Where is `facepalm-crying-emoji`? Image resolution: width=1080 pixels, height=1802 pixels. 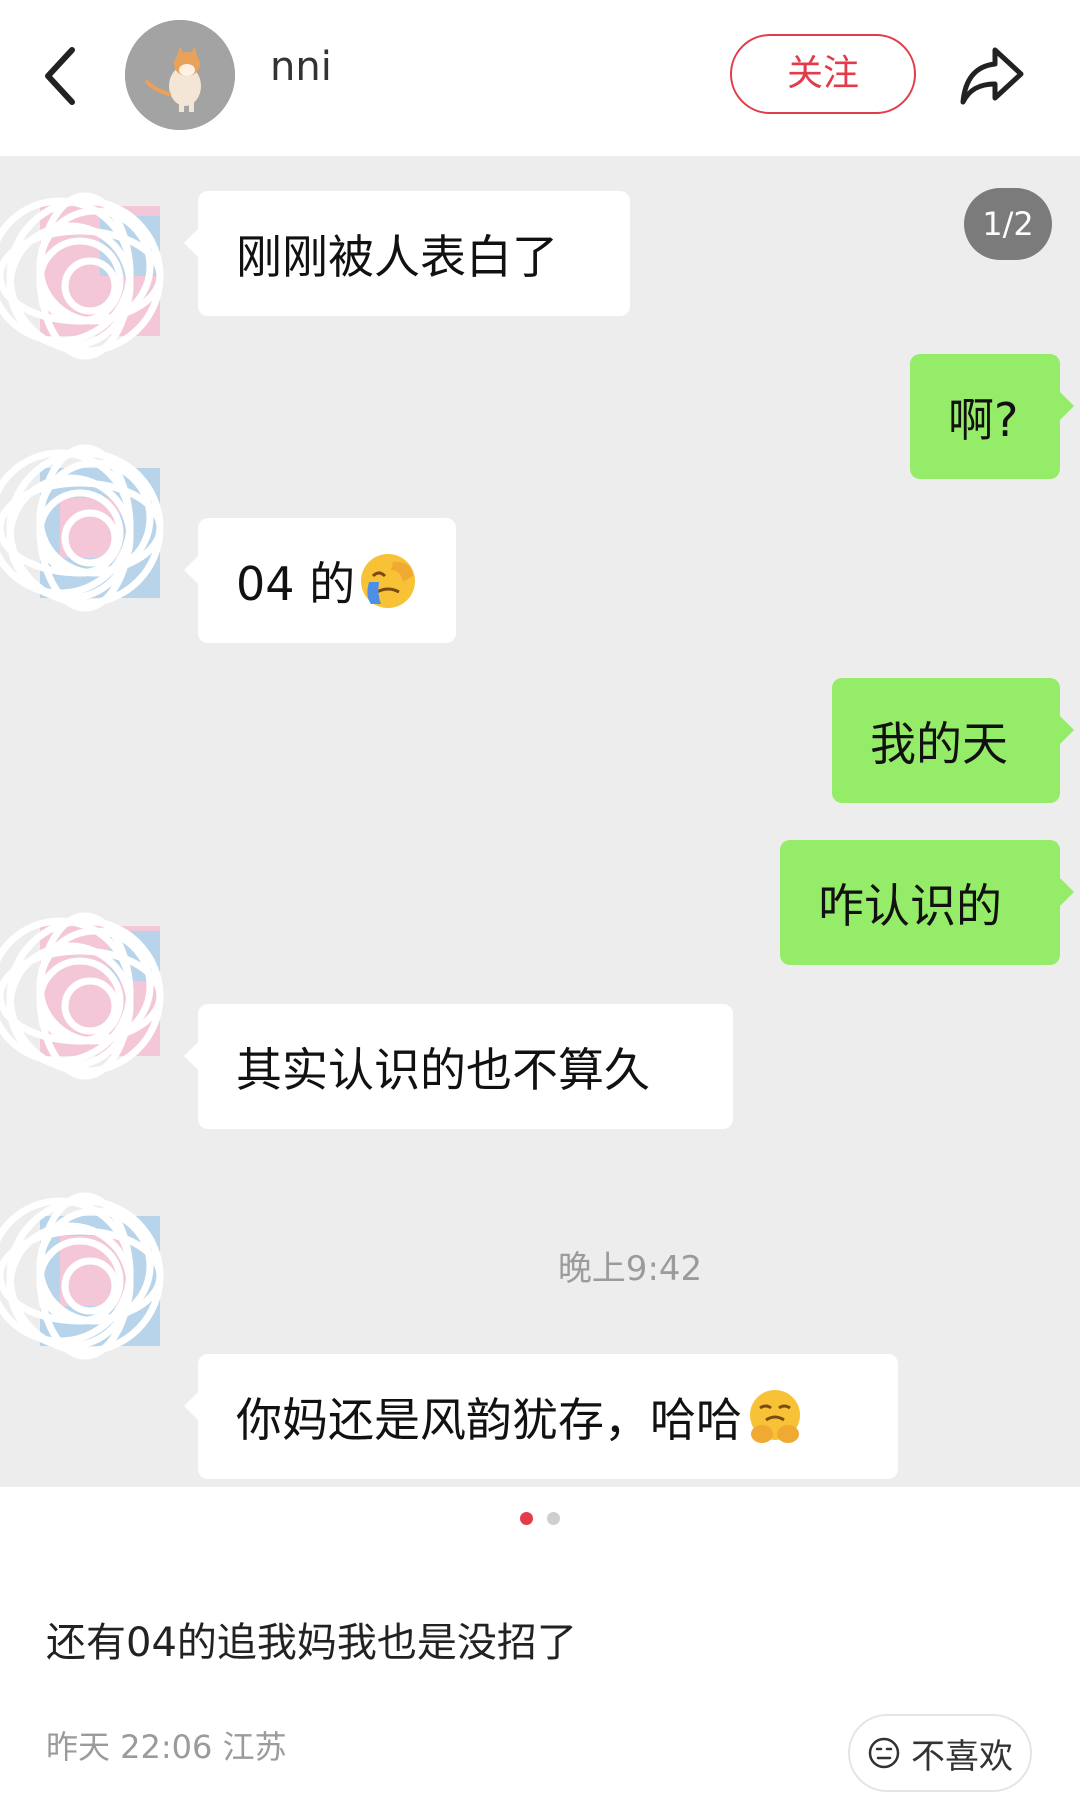
facepalm-crying-emoji is located at coordinates (388, 580).